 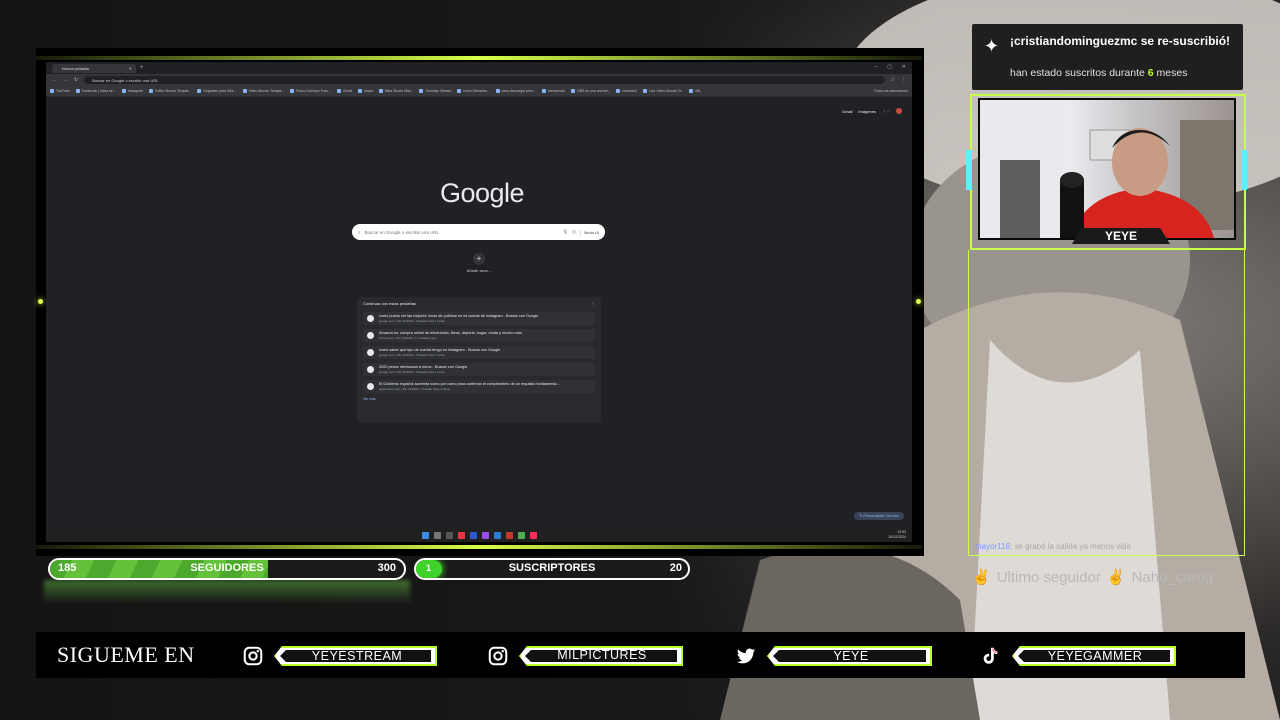 What do you see at coordinates (867, 111) in the screenshot?
I see `images-link: Imágenes` at bounding box center [867, 111].